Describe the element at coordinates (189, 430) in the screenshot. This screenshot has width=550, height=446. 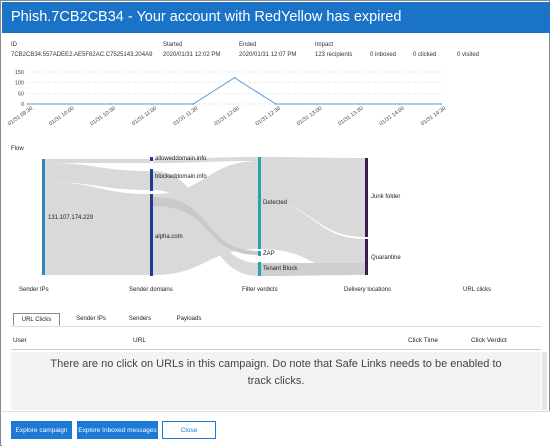
I see `close-button: Close` at that location.